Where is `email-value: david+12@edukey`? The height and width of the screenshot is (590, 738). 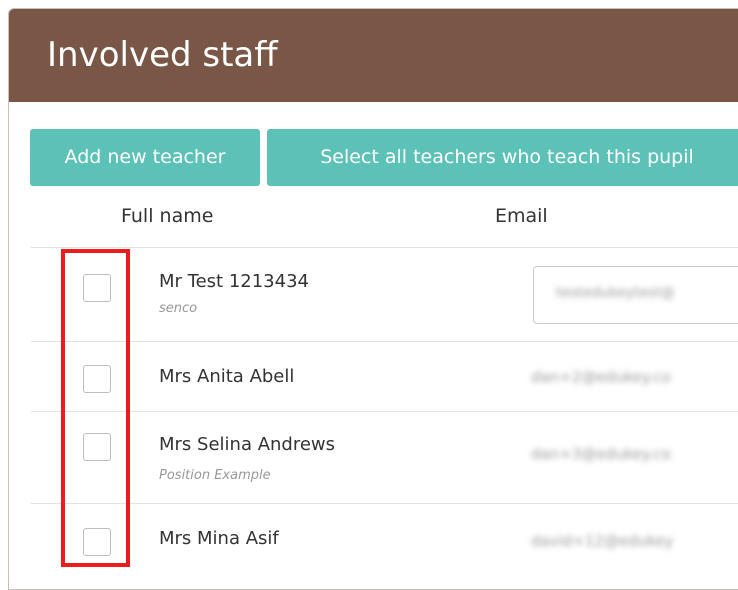
email-value: david+12@edukey is located at coordinates (602, 541).